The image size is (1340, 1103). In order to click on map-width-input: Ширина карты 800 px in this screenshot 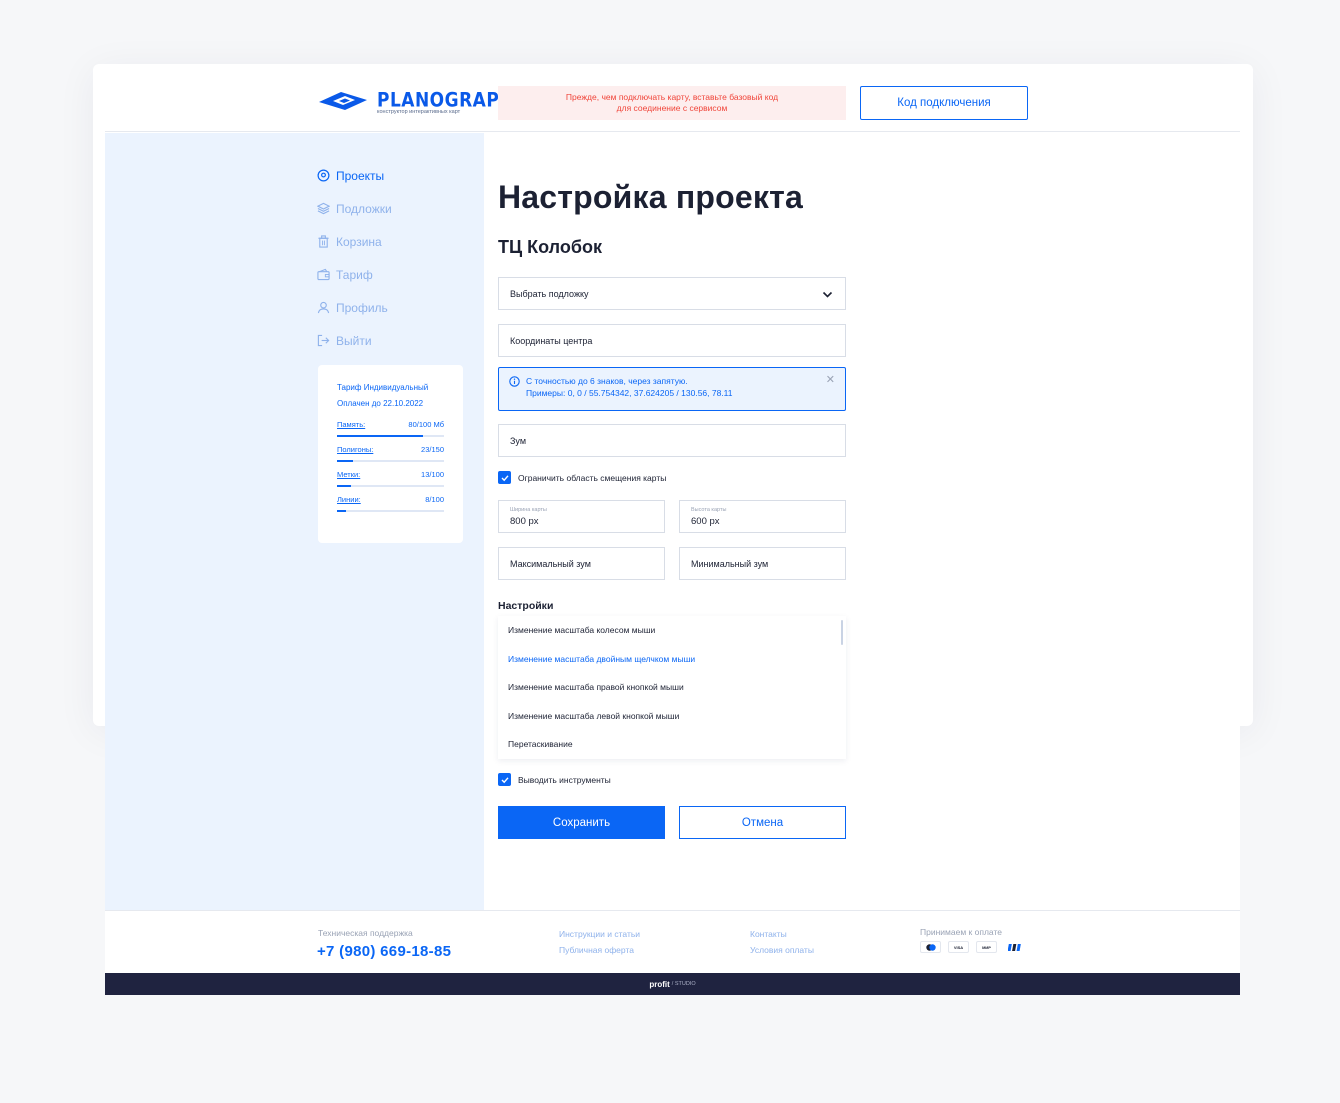, I will do `click(581, 516)`.